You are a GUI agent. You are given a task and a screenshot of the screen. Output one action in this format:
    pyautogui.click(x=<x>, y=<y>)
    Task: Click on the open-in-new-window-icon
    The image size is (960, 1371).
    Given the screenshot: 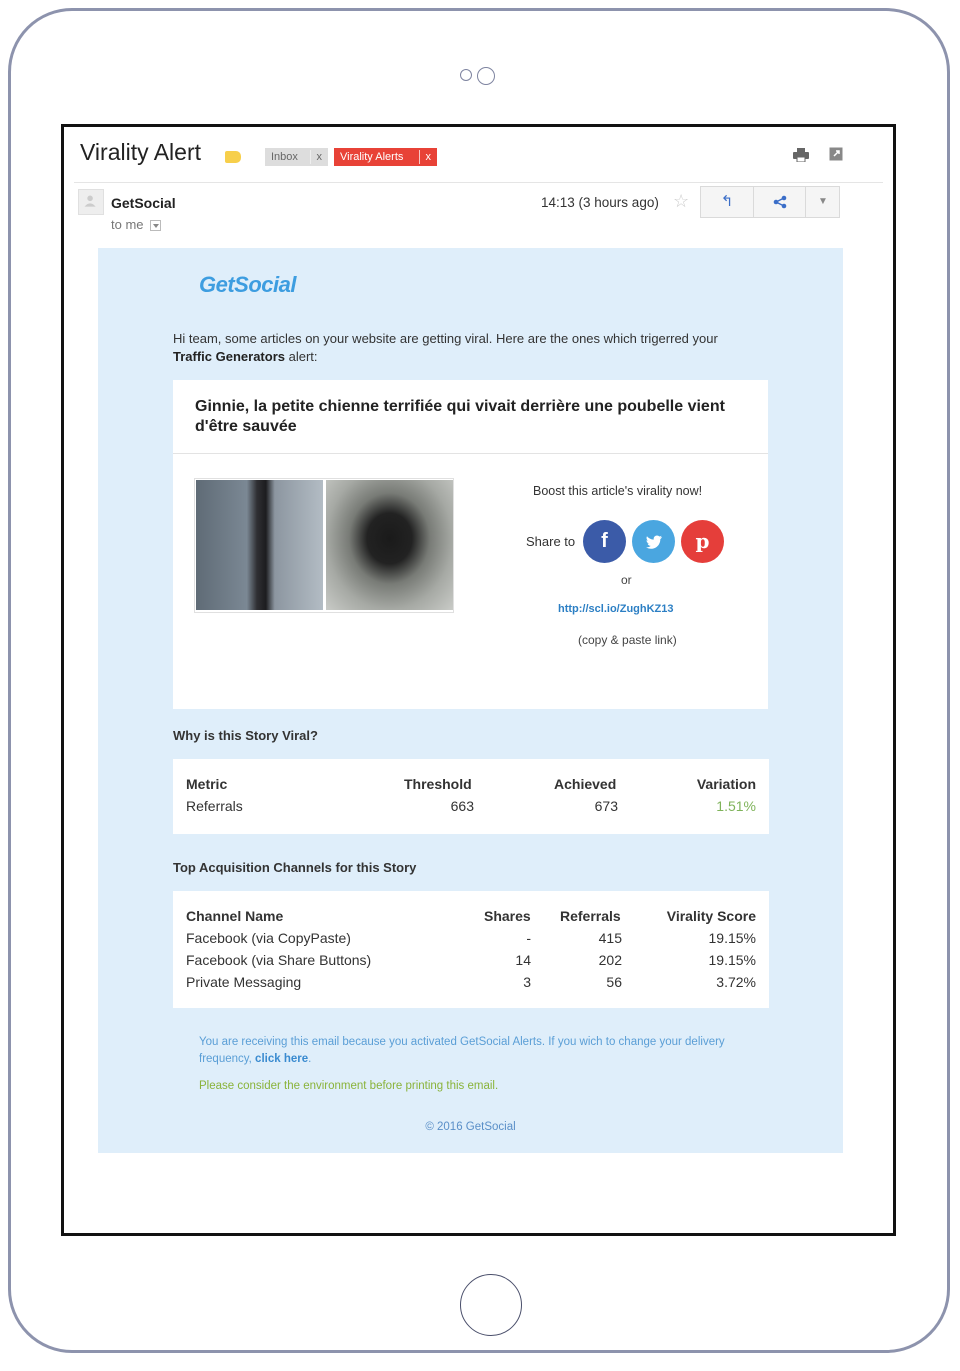 What is the action you would take?
    pyautogui.click(x=836, y=154)
    